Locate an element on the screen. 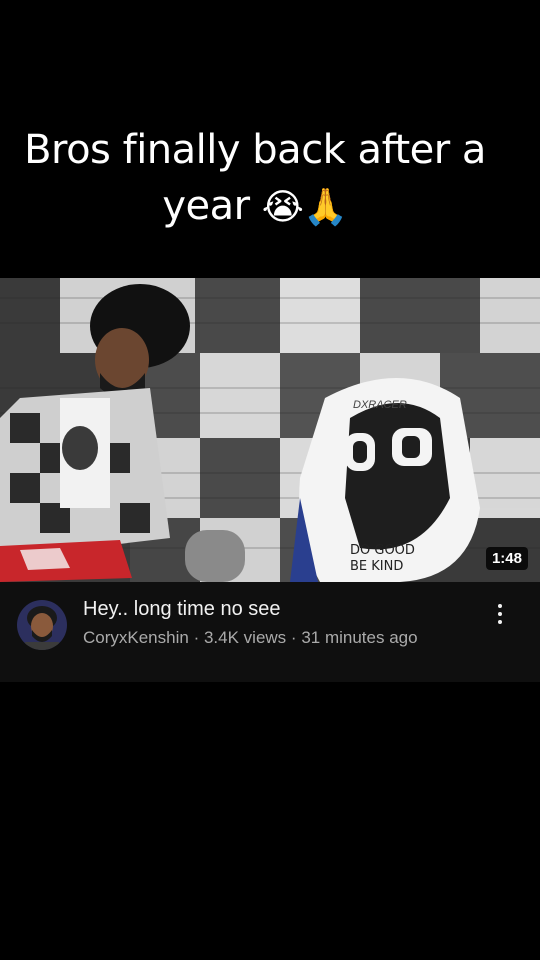 The height and width of the screenshot is (960, 540). caption-emojis: 😭🙏 is located at coordinates (304, 207).